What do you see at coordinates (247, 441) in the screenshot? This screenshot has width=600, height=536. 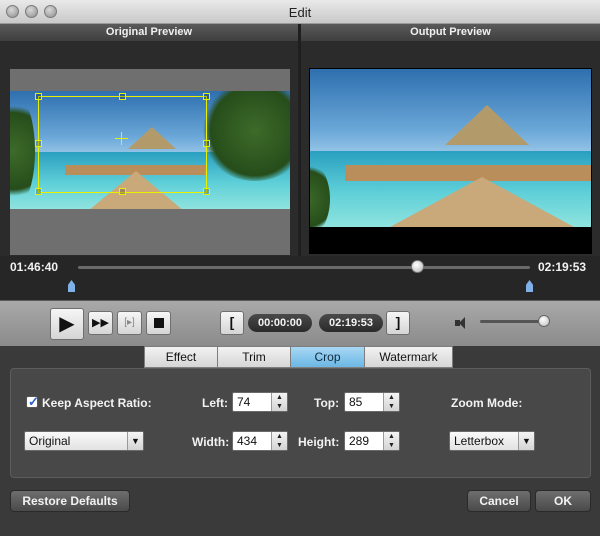 I see `width-value: 434` at bounding box center [247, 441].